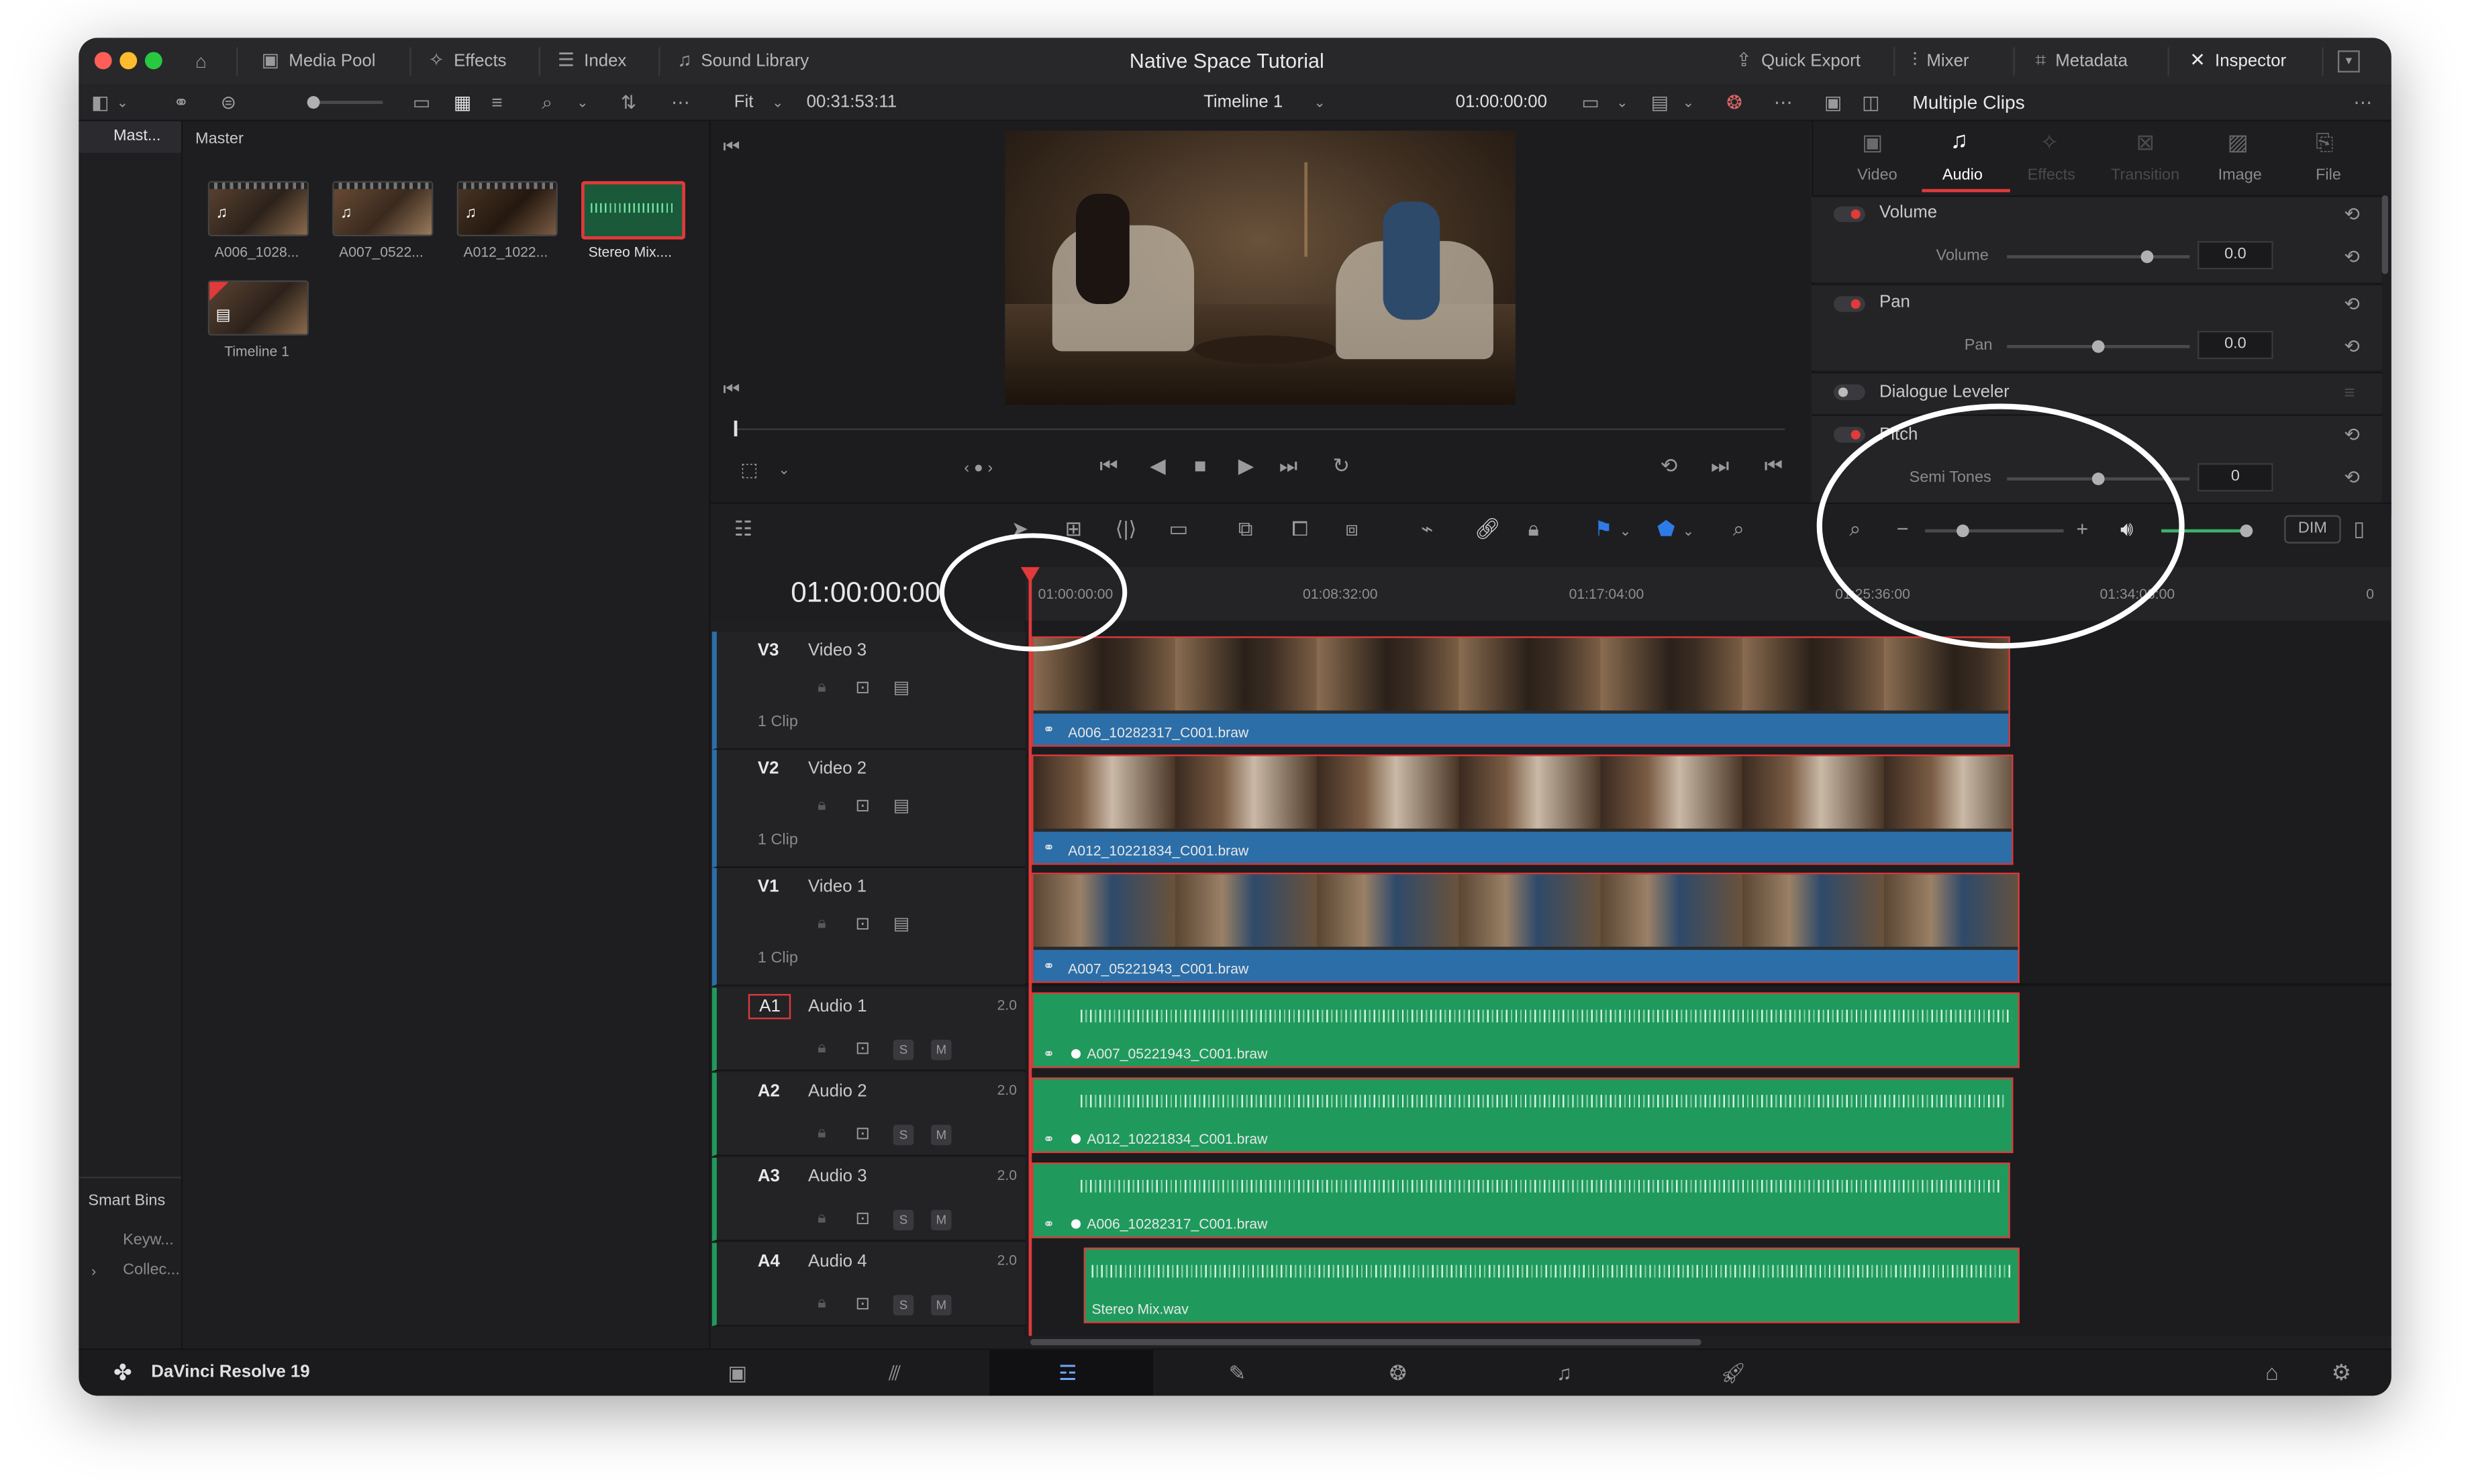 This screenshot has height=1484, width=2470. Describe the element at coordinates (1034, 593) in the screenshot. I see `annotation-circle-timecode` at that location.